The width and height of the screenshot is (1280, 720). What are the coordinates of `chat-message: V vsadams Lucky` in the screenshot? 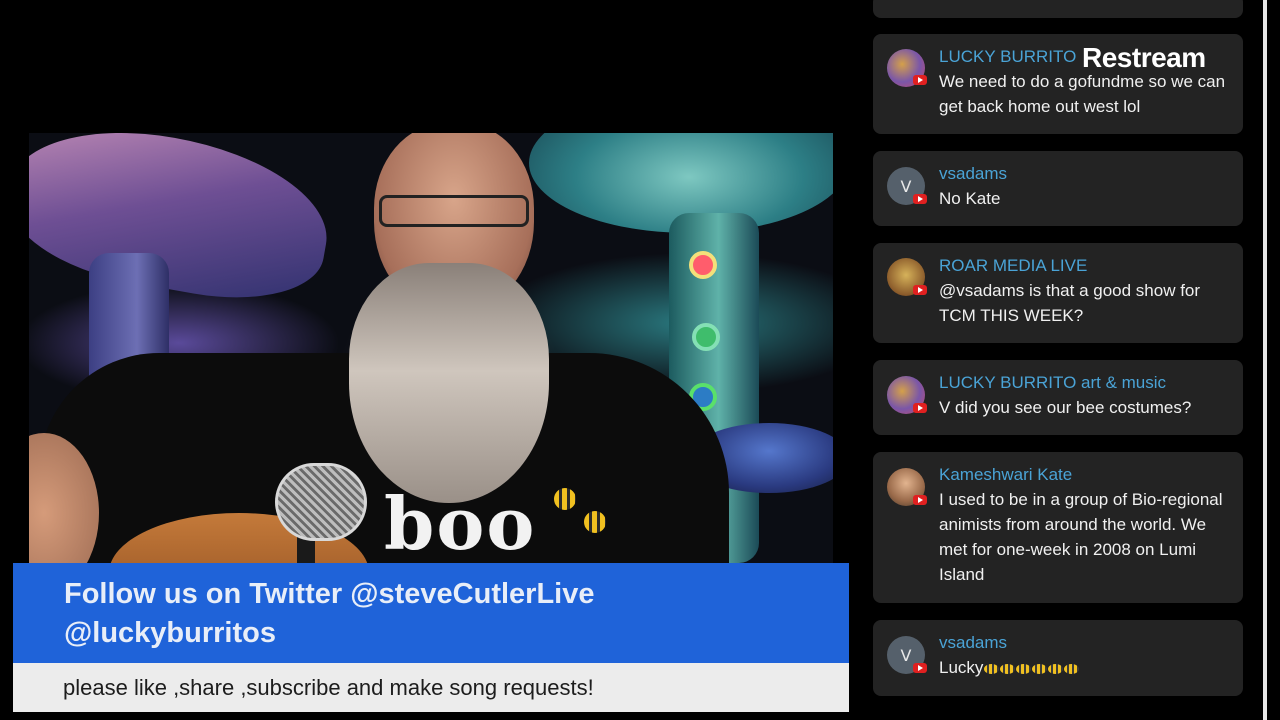 It's located at (1058, 658).